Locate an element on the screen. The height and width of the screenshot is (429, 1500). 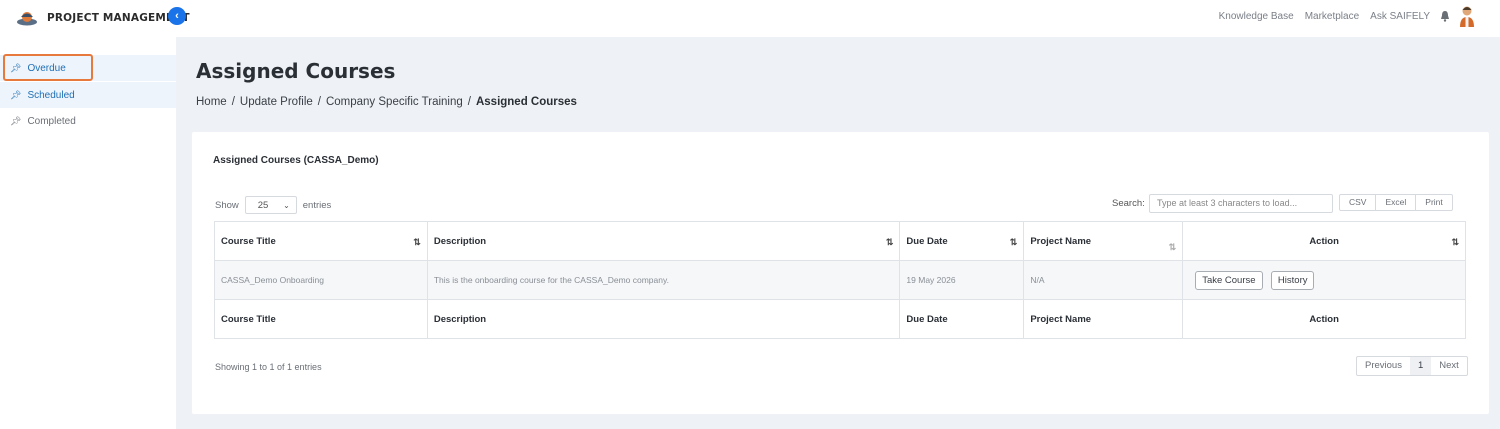
cell-project-name: N/A is located at coordinates (1103, 280).